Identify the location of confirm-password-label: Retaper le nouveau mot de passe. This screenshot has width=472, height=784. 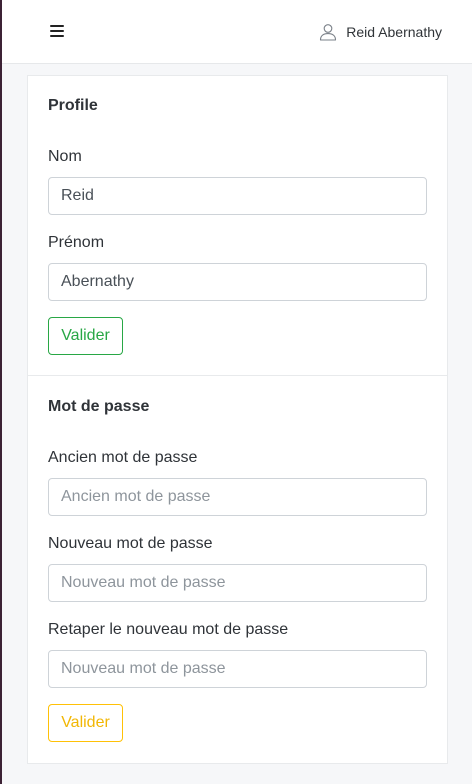
(168, 629).